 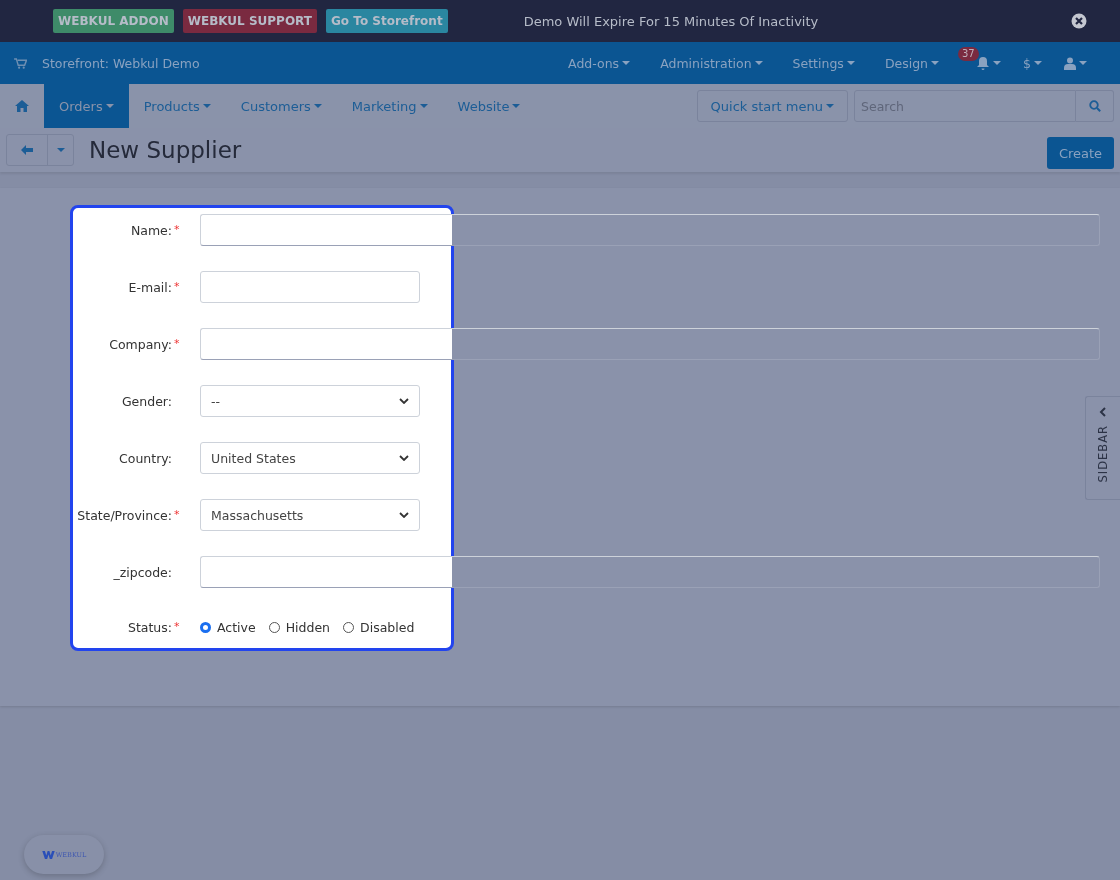 I want to click on nav-tab: Website, so click(x=489, y=106).